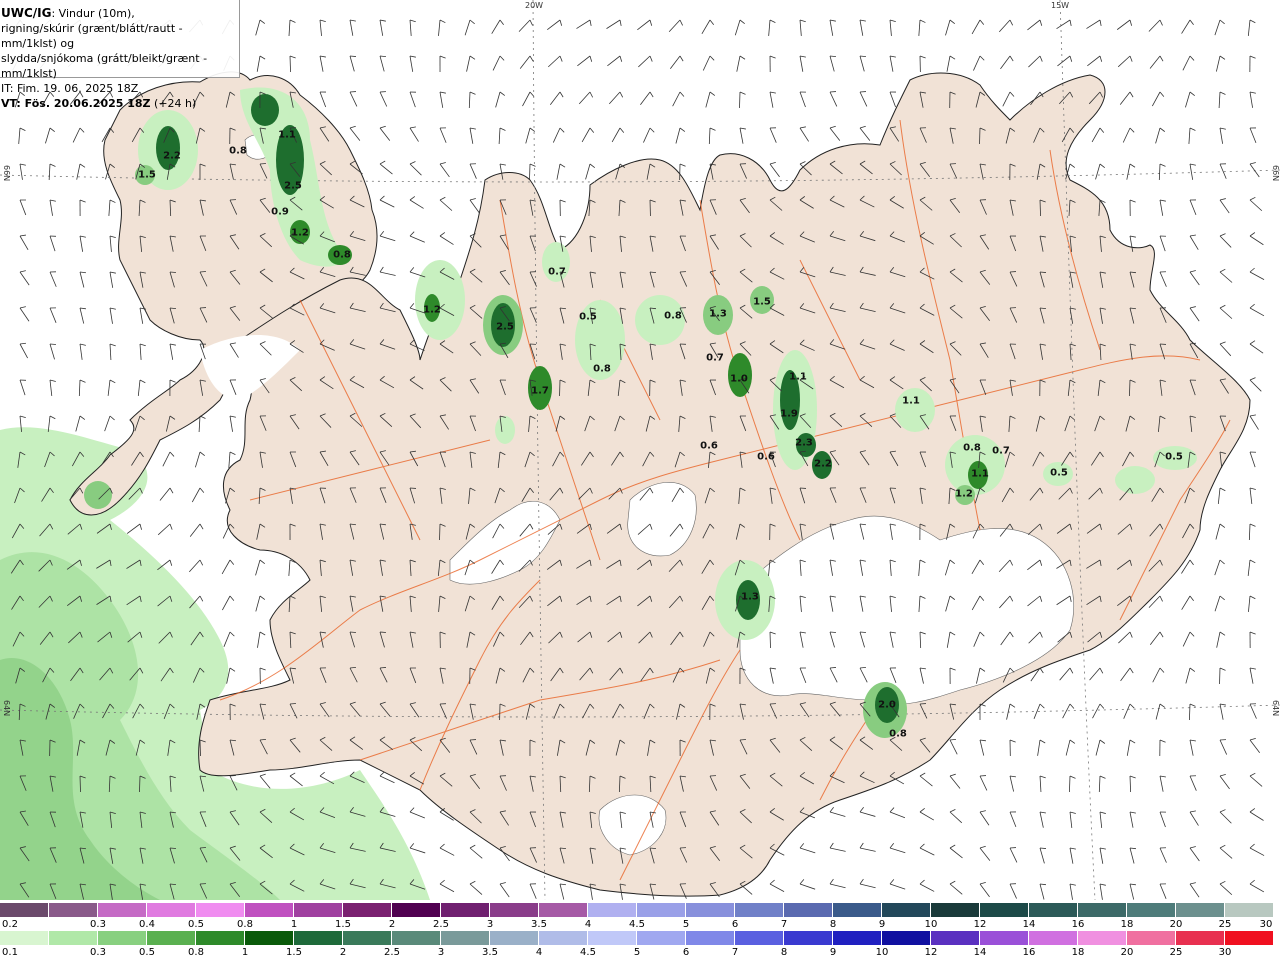 The height and width of the screenshot is (960, 1280). Describe the element at coordinates (6, 173) in the screenshot. I see `lat-label-66n-left: 66N` at that location.